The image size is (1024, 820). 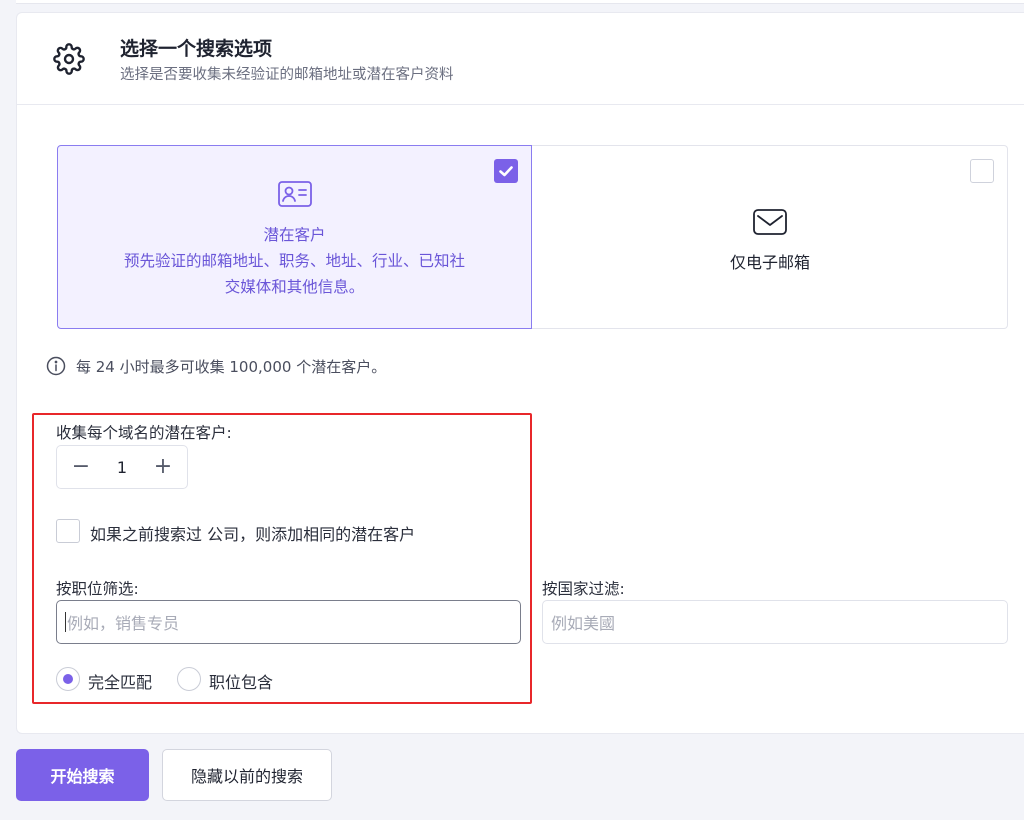 I want to click on repeat-company-label: 如果之前搜索过 公司，则添加相同的潜在客户, so click(x=252, y=533).